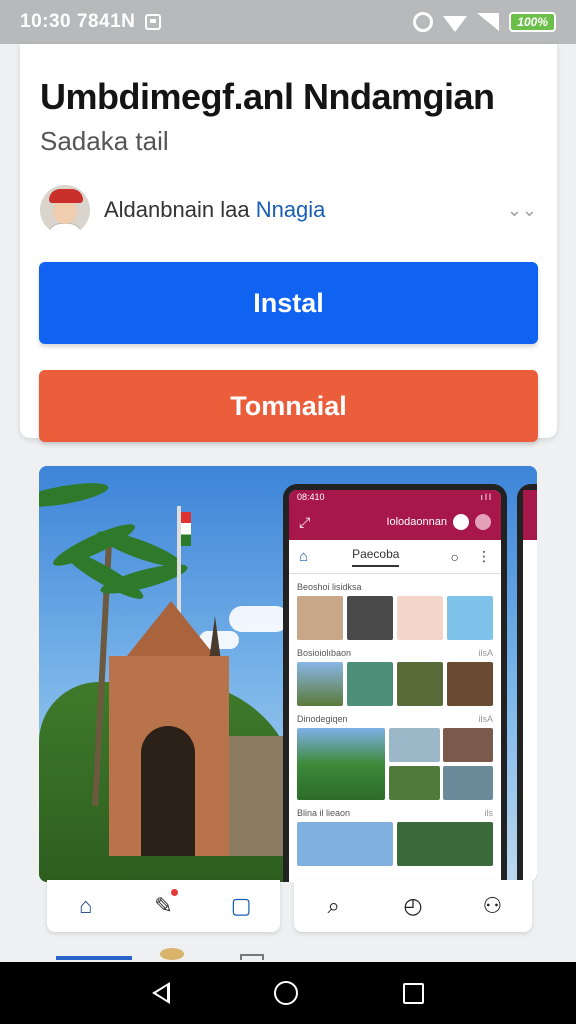  I want to click on notification-dot, so click(175, 892).